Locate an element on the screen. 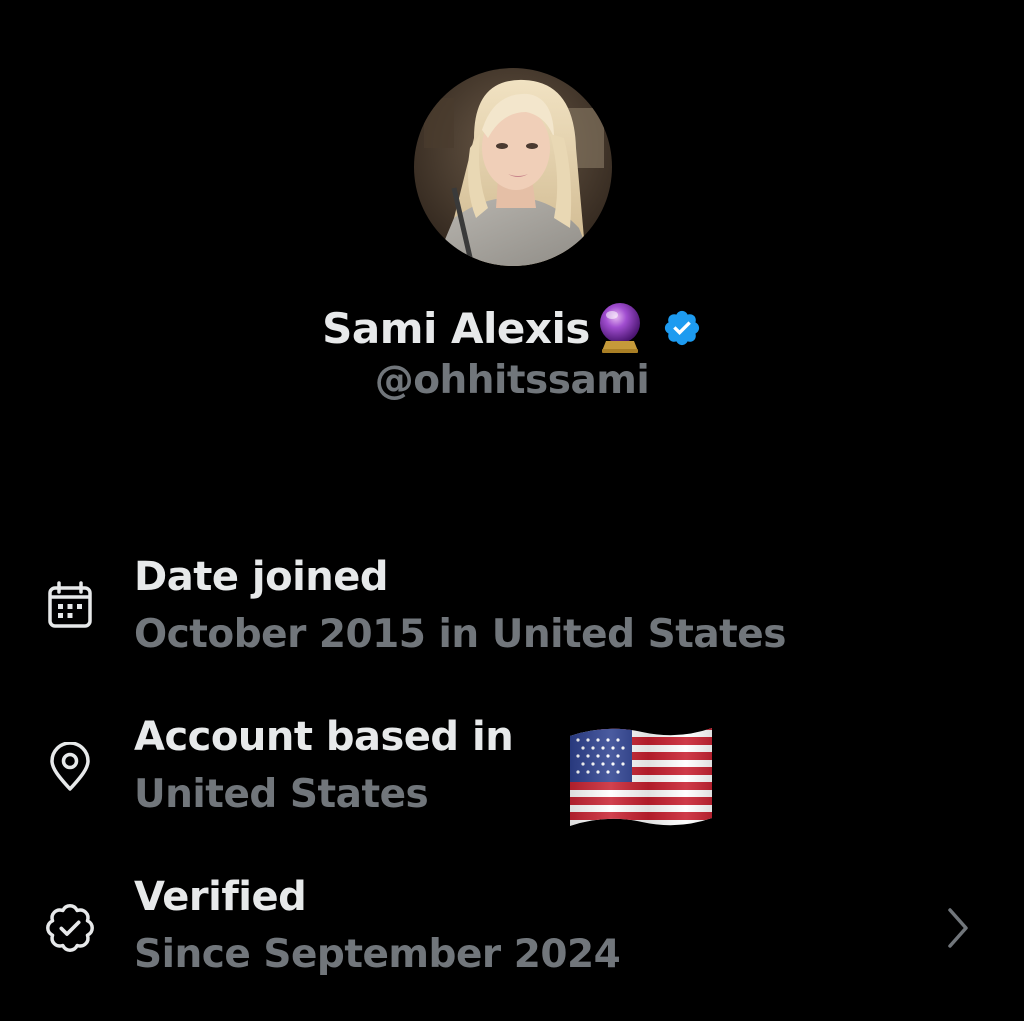 The image size is (1024, 1021). display-name: Sami Alexis is located at coordinates (456, 328).